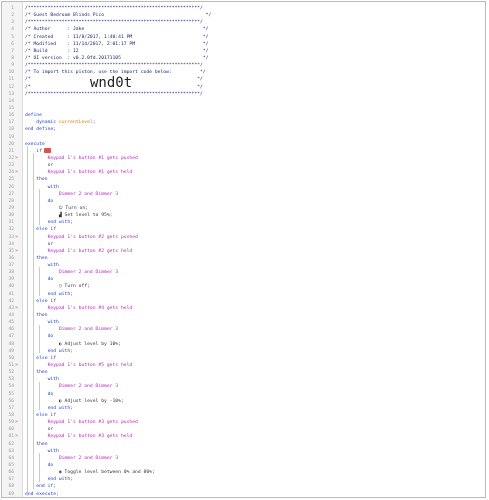 The width and height of the screenshot is (489, 500). What do you see at coordinates (11, 116) in the screenshot?
I see `line-number: 16` at bounding box center [11, 116].